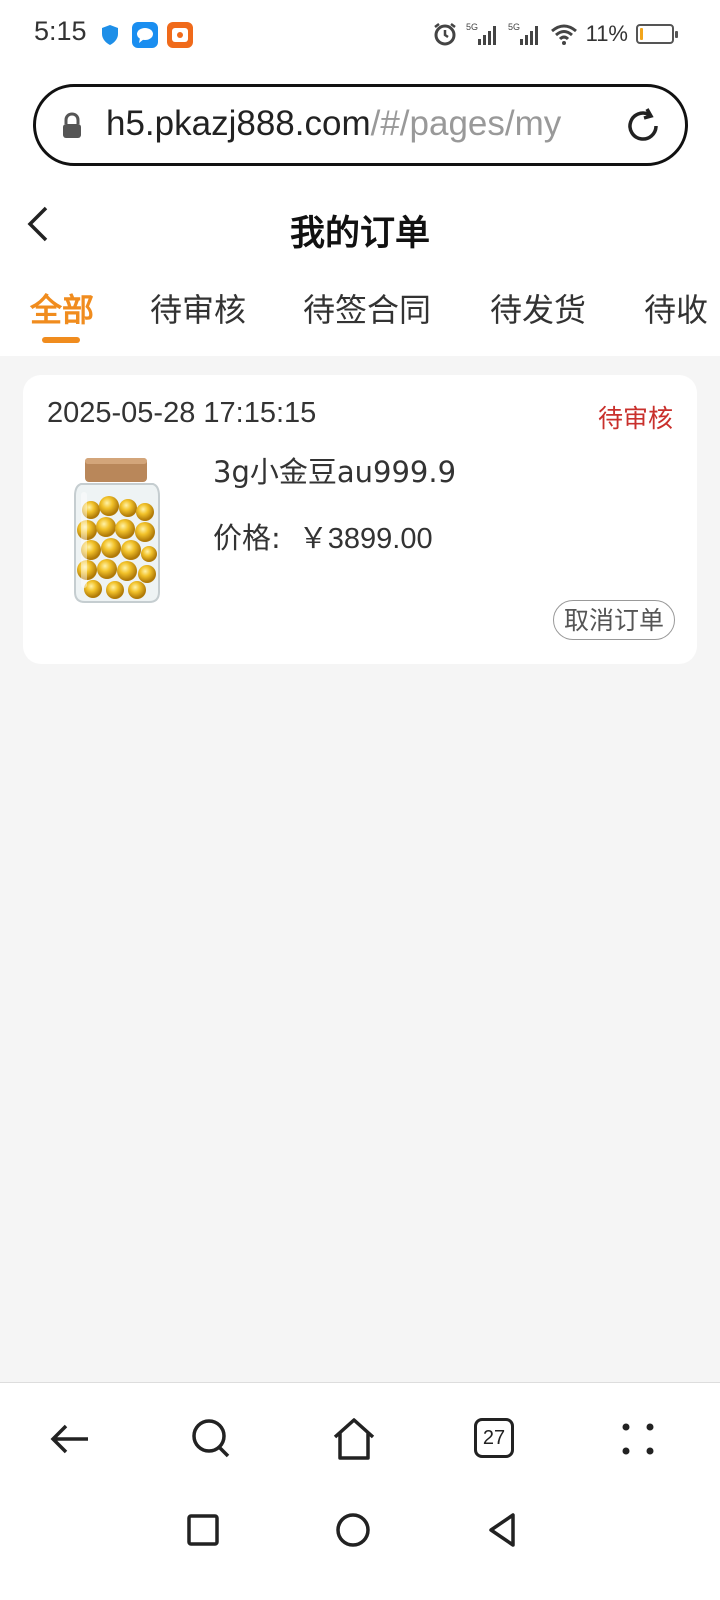  I want to click on signal-5g-icon-2: 5G, so click(523, 33).